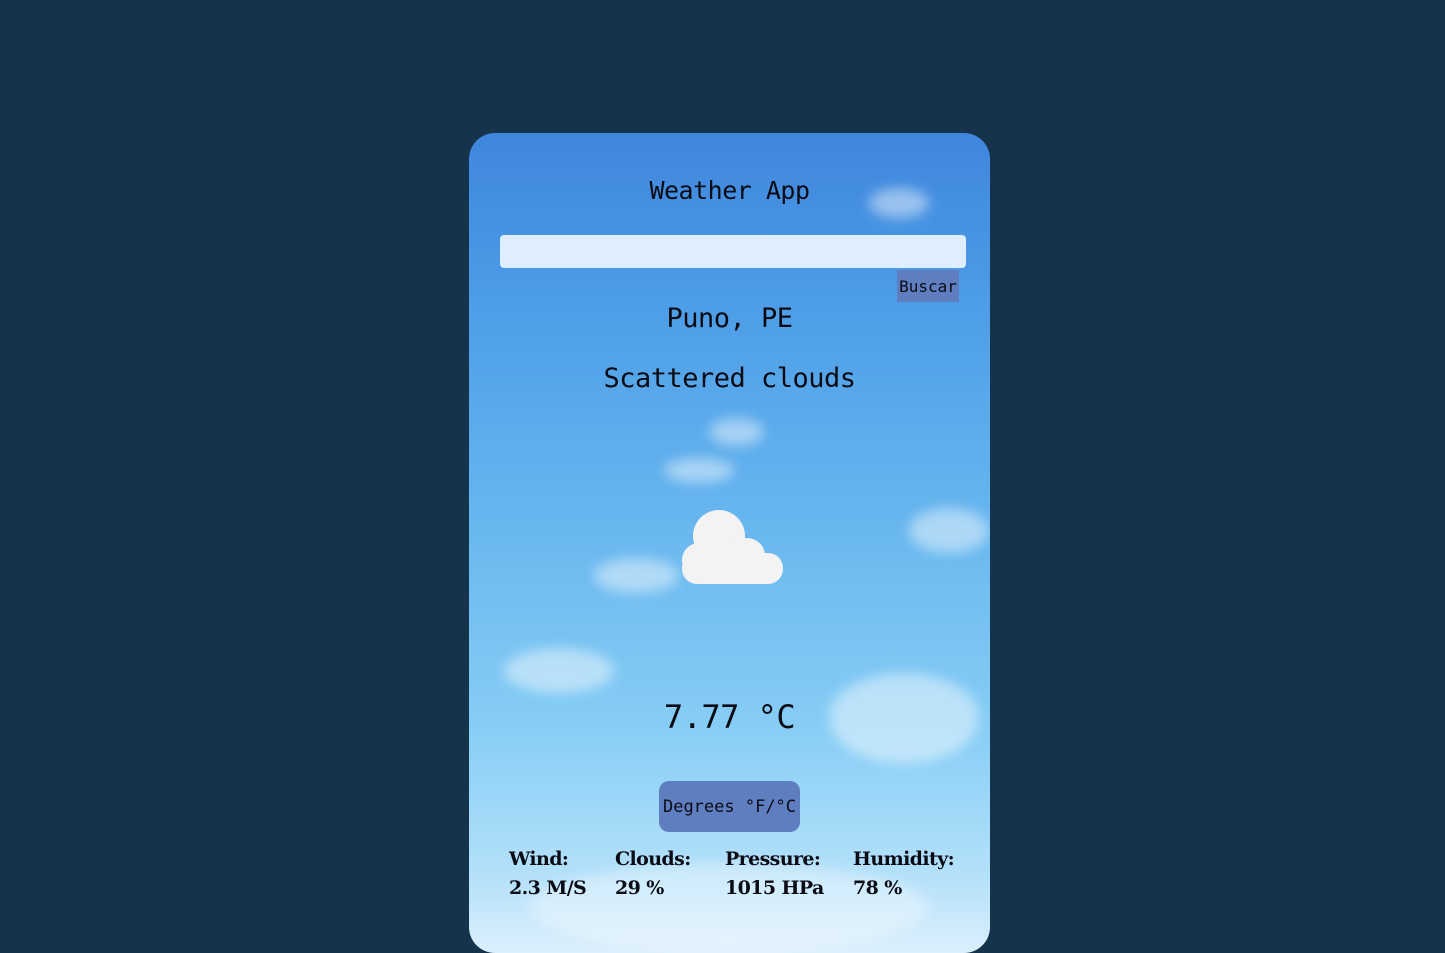  I want to click on humidity-label: Humidity:, so click(904, 859).